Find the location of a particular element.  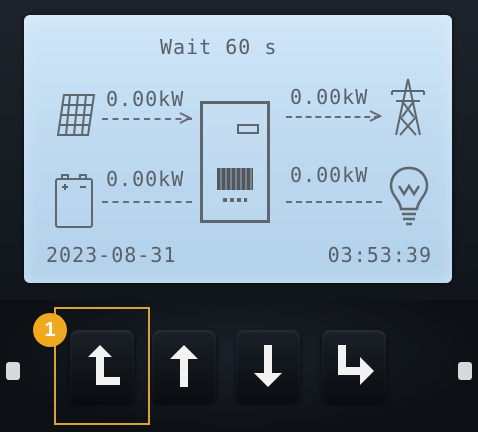

load-flow-line is located at coordinates (334, 202).